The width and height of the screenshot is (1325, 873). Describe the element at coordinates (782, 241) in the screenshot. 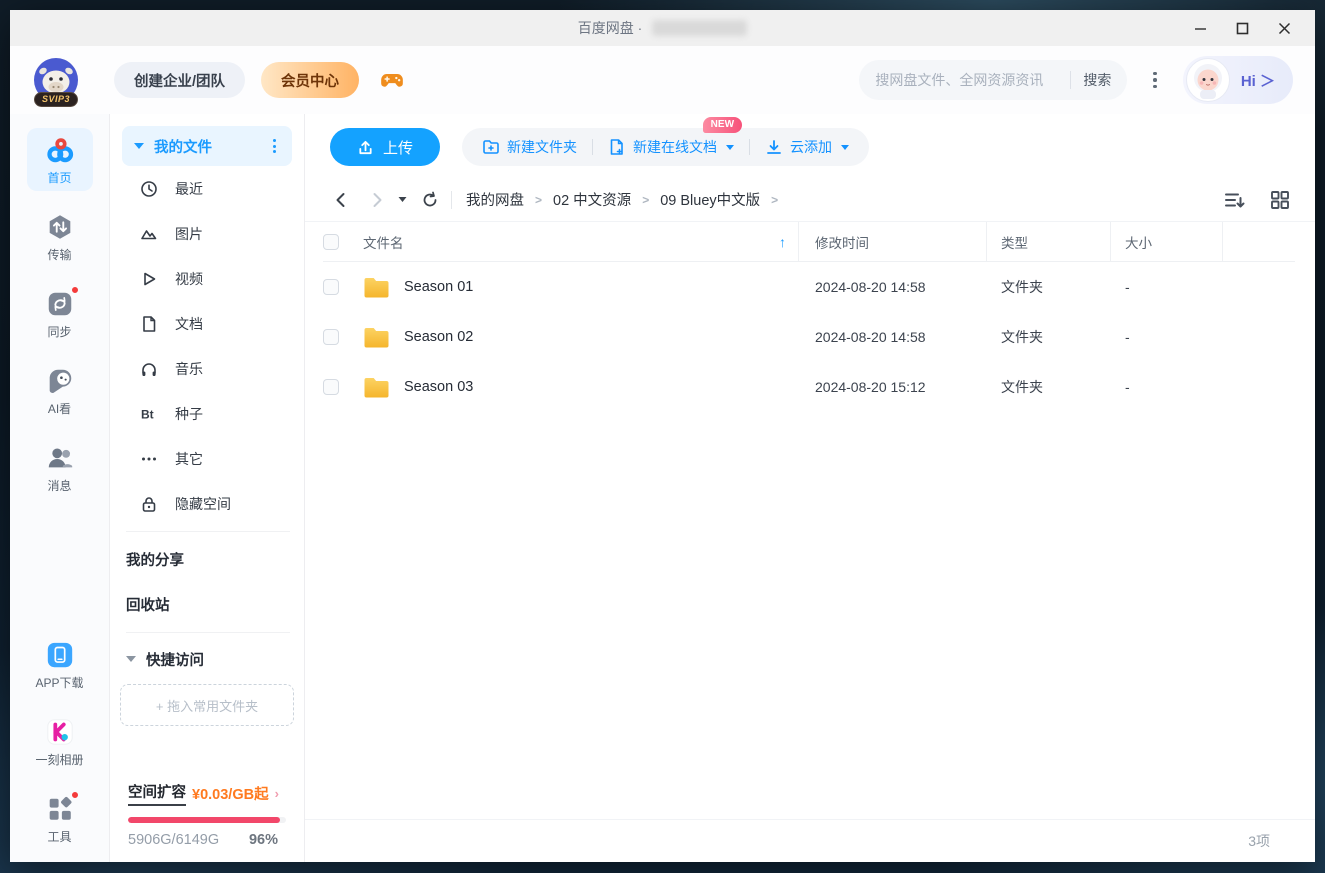

I see `sort-ascending-icon: ↑` at that location.